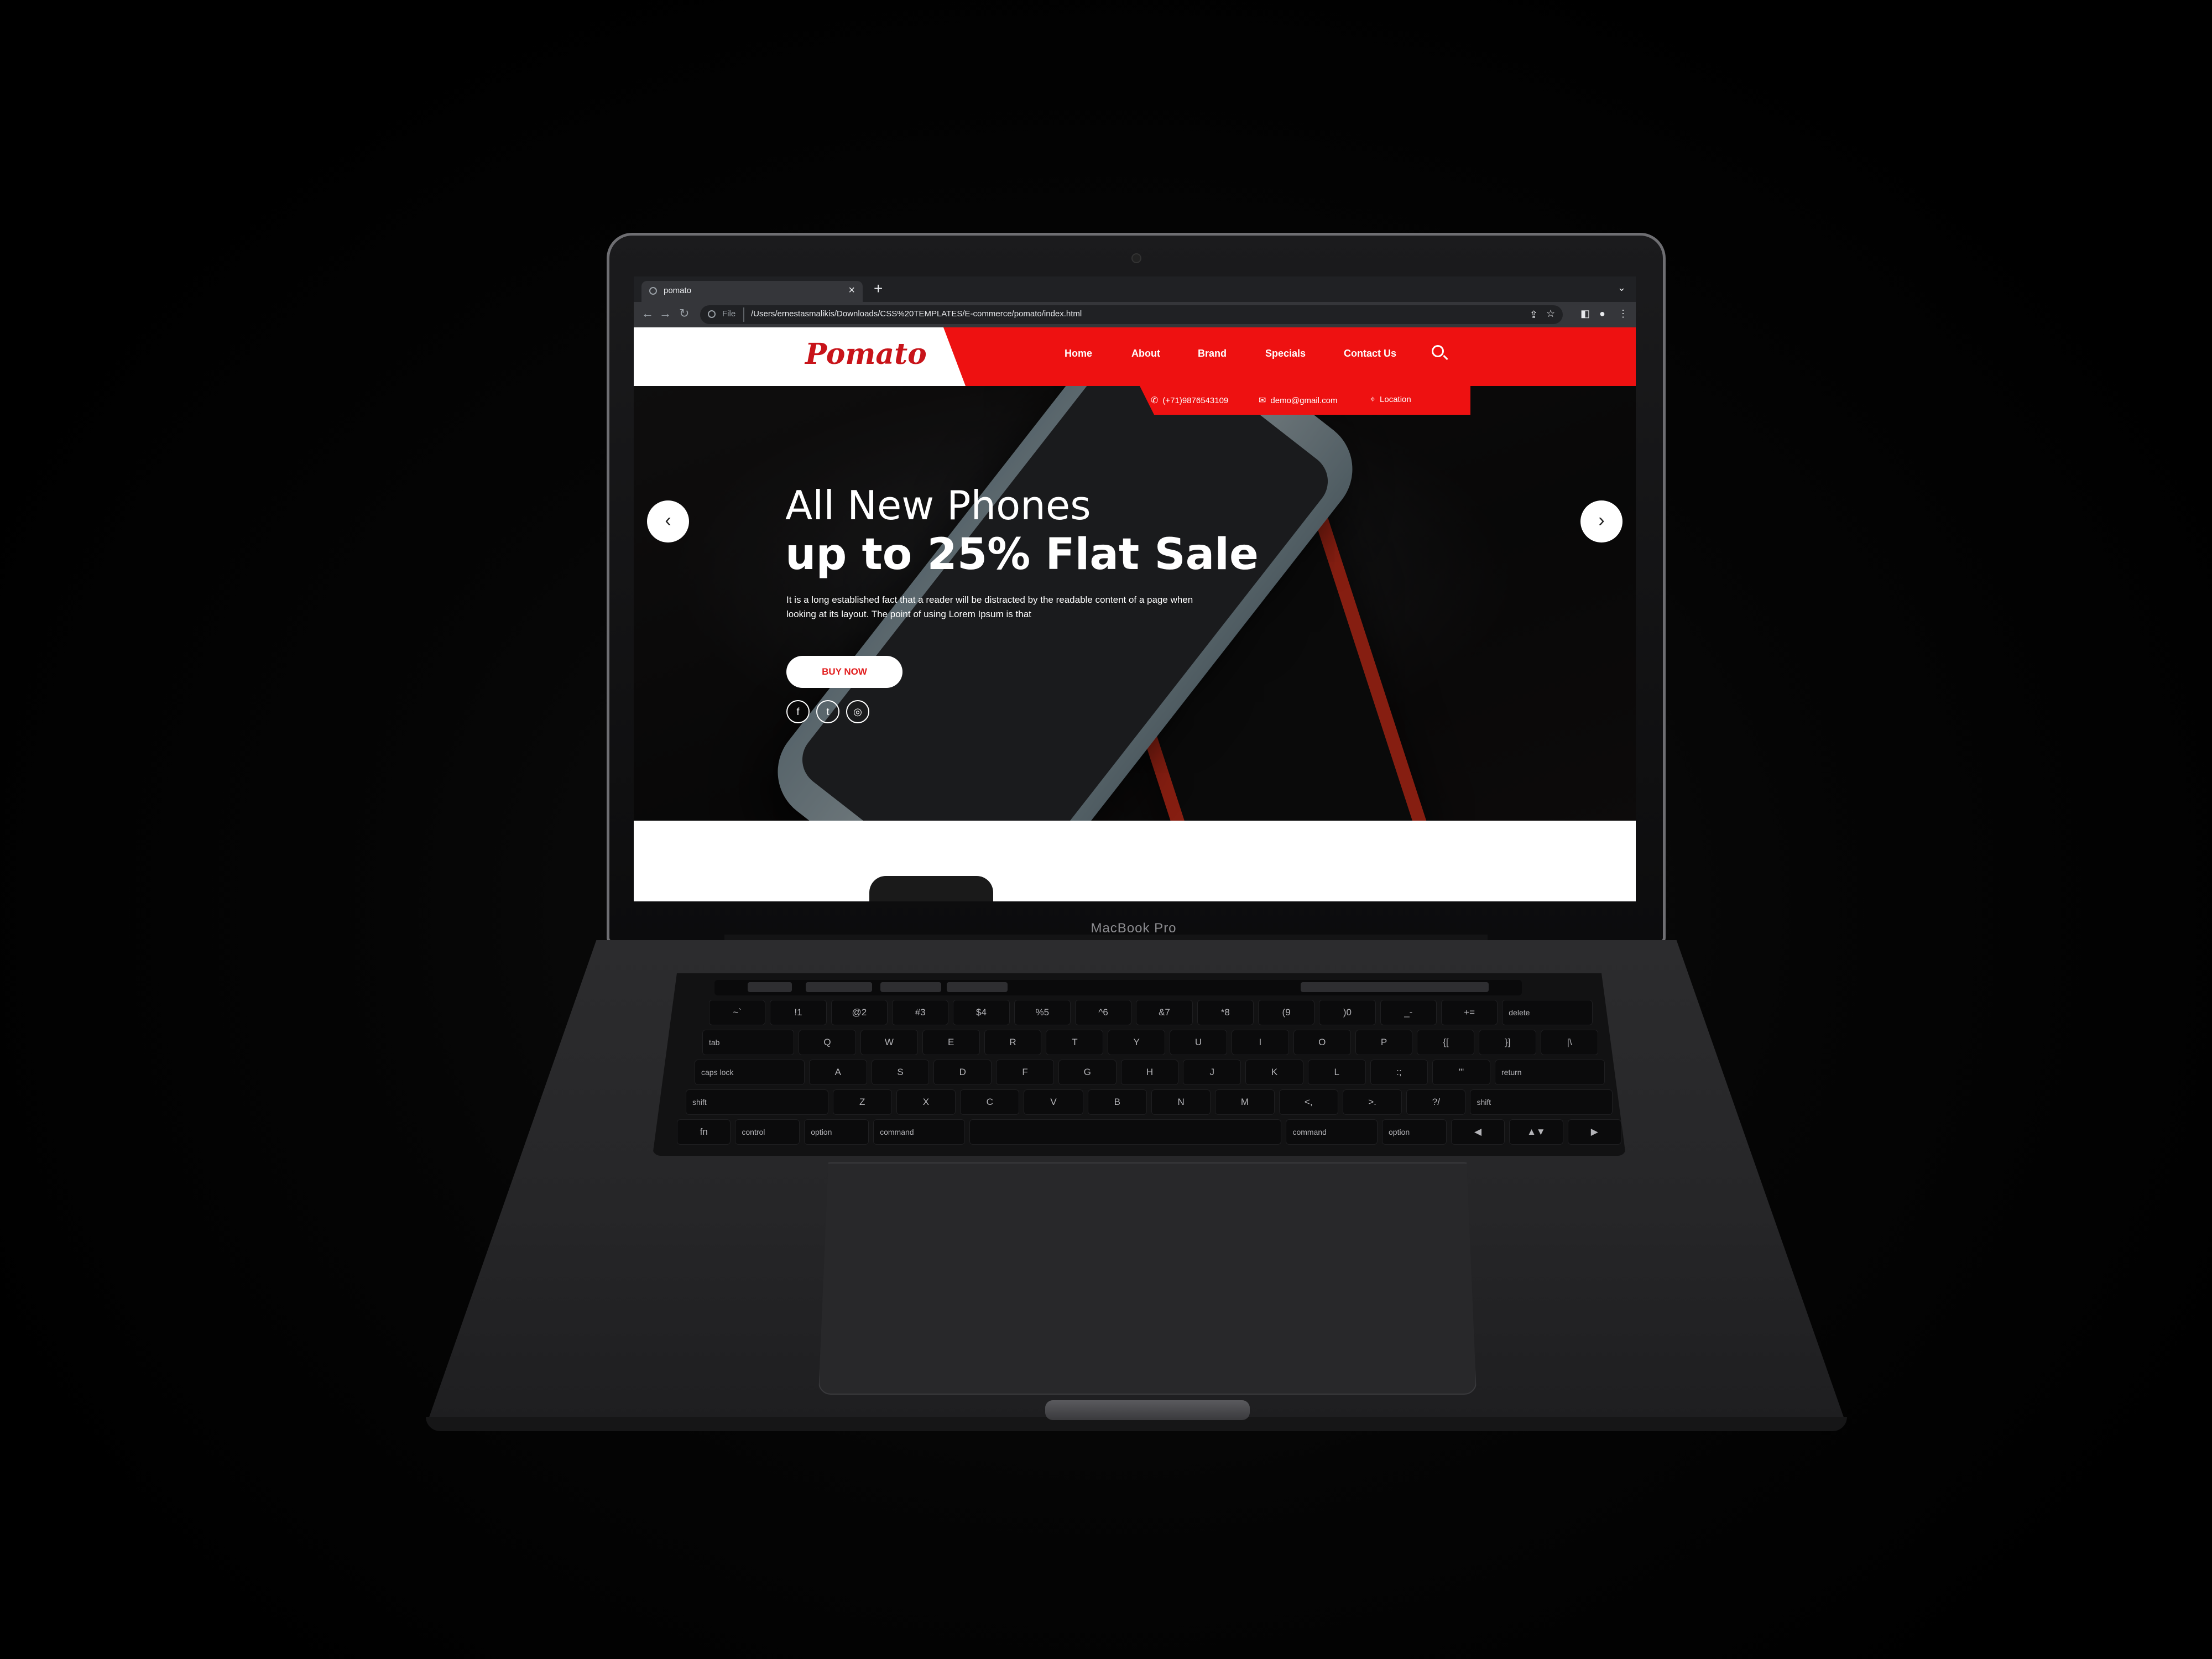 The width and height of the screenshot is (2212, 1659). I want to click on keyboard-key: #3, so click(920, 1013).